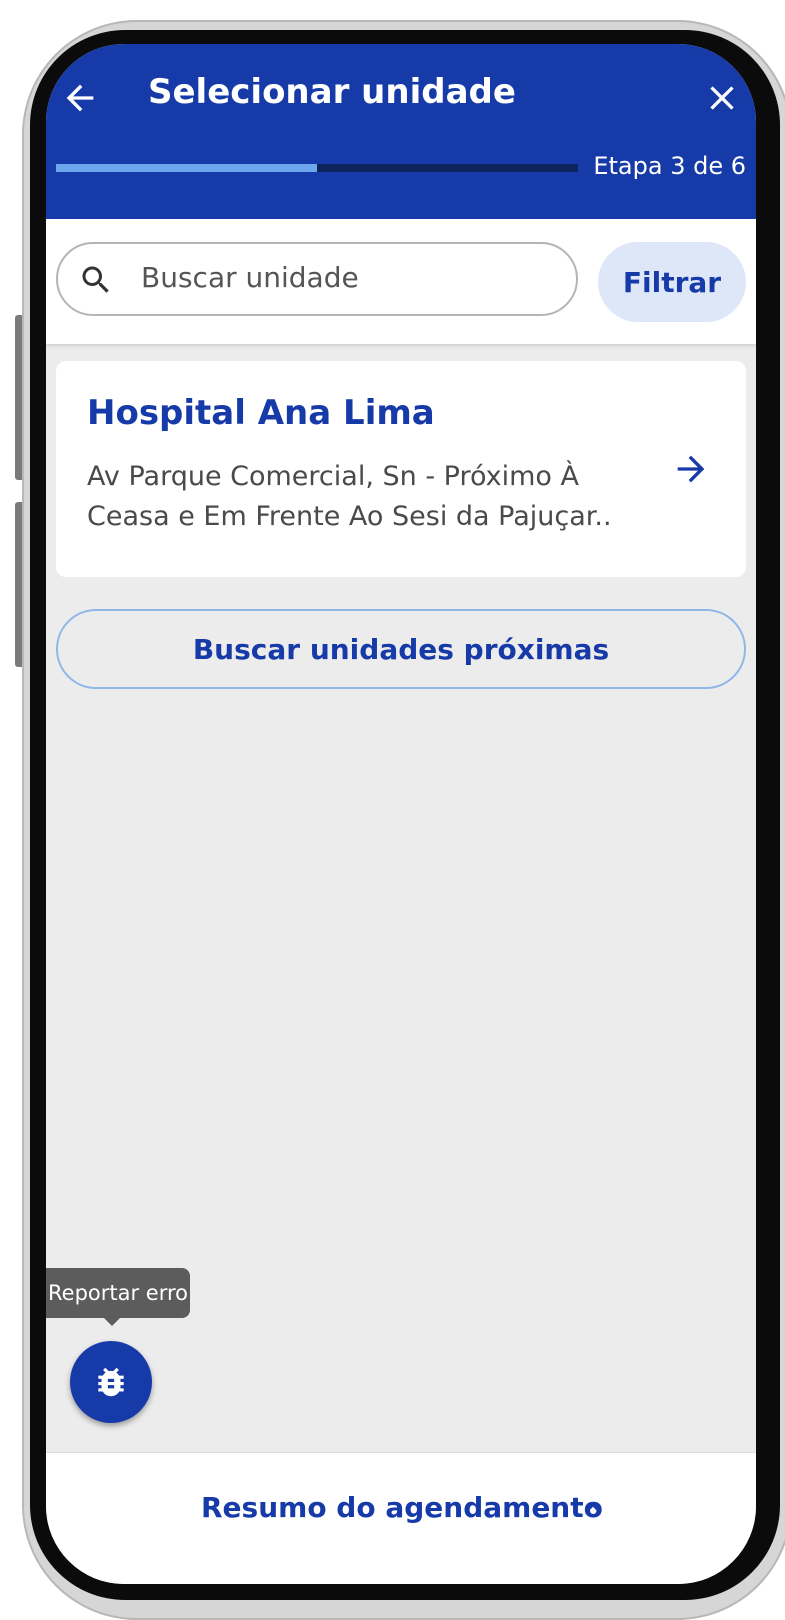  What do you see at coordinates (672, 282) in the screenshot?
I see `filter-button: Filtrar` at bounding box center [672, 282].